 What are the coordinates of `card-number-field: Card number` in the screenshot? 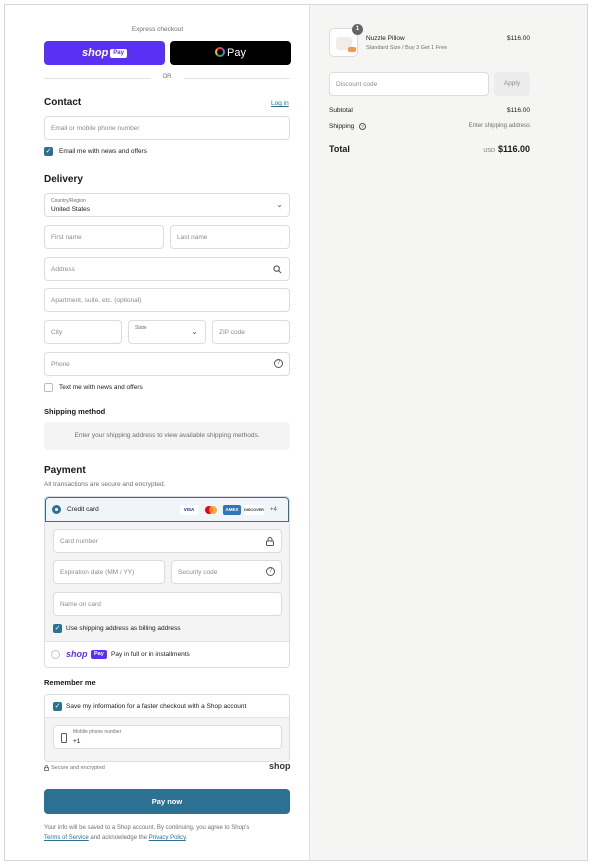 It's located at (167, 541).